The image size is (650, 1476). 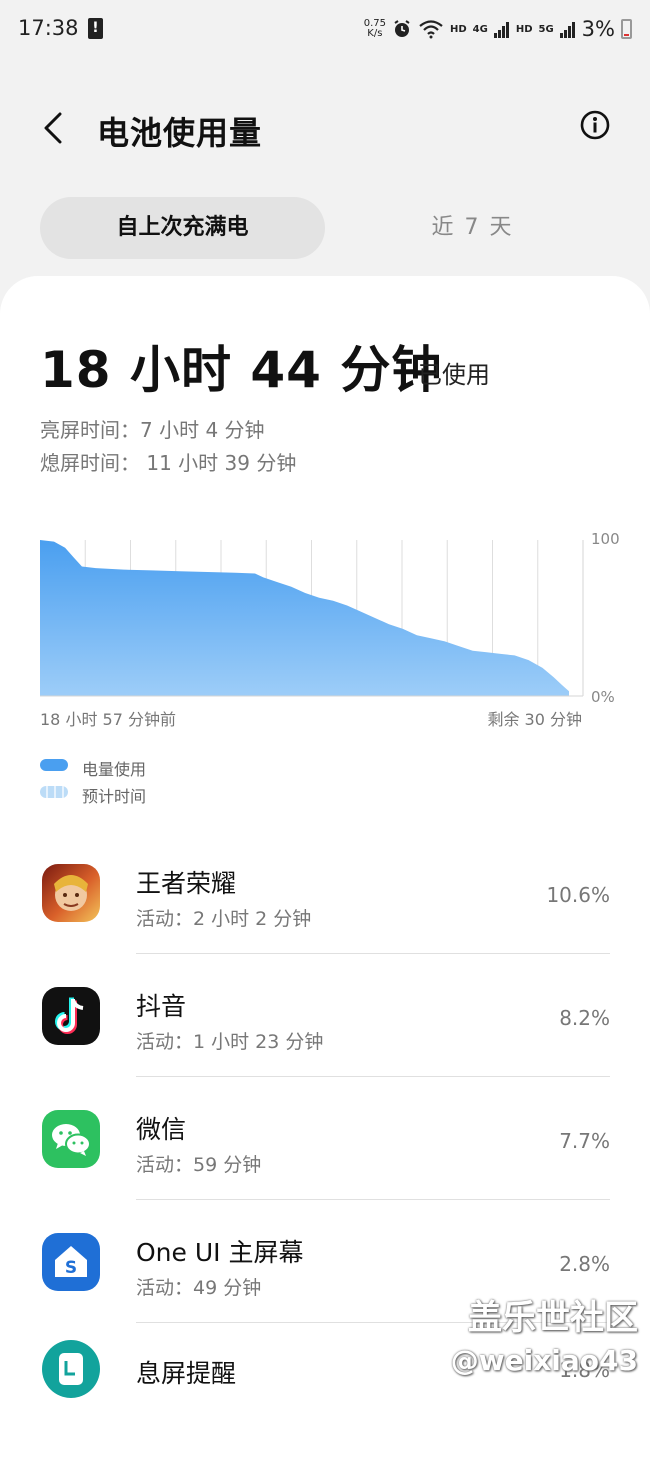 I want to click on app-activity: 活动：59 分钟, so click(x=199, y=1165).